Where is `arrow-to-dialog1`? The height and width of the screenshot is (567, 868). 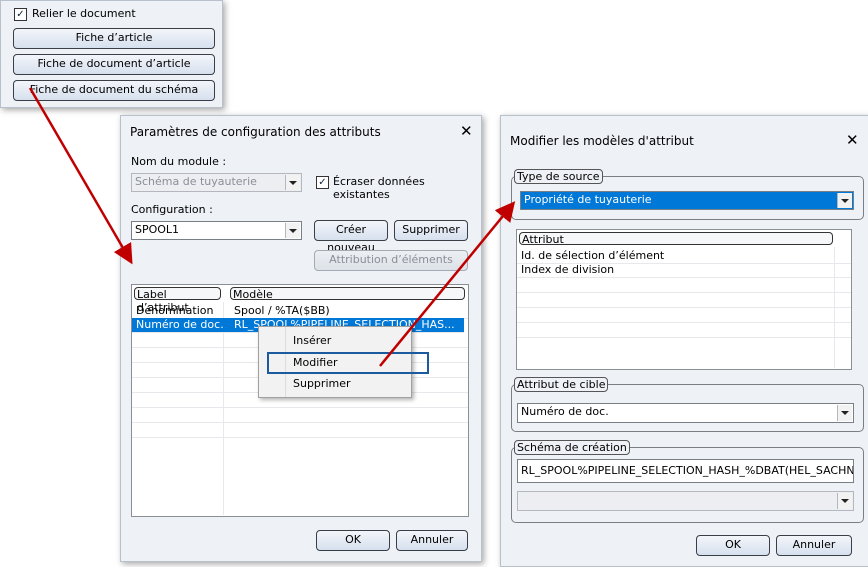 arrow-to-dialog1 is located at coordinates (80, 176).